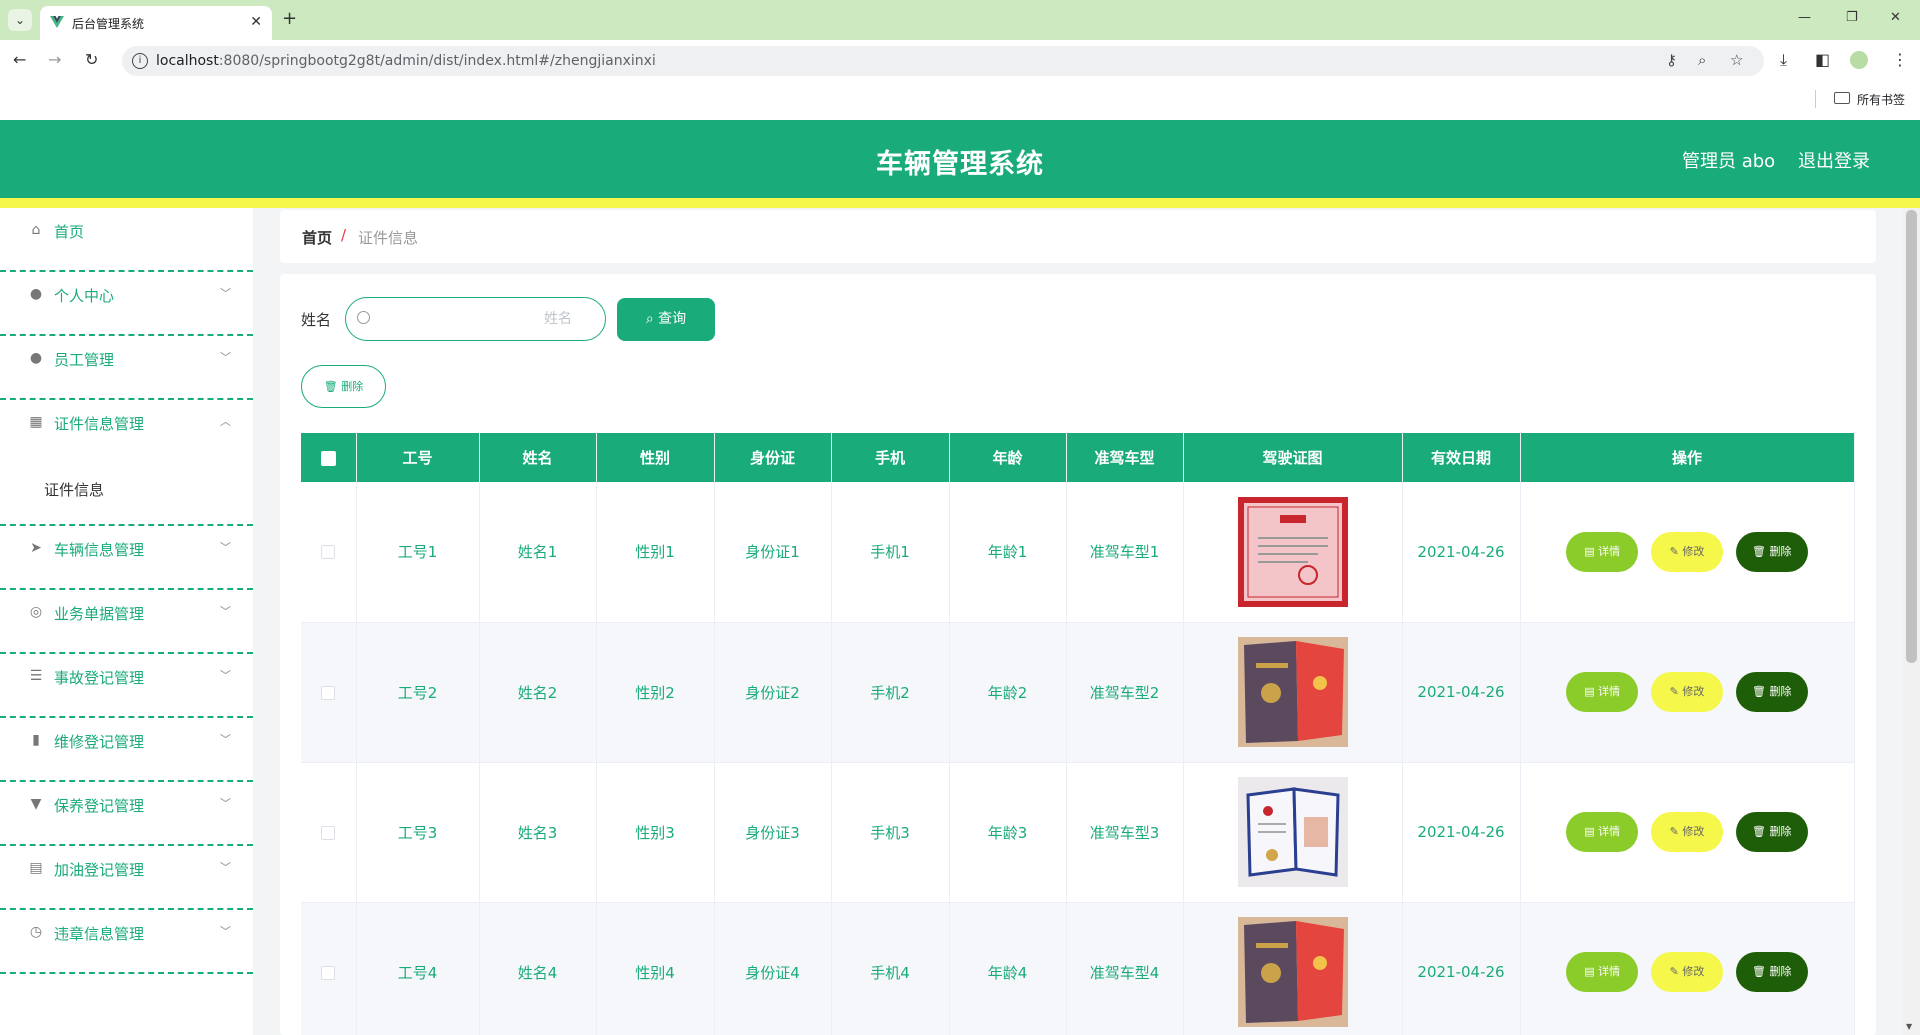  What do you see at coordinates (1900, 59) in the screenshot?
I see `more-menu-icon: ⋮` at bounding box center [1900, 59].